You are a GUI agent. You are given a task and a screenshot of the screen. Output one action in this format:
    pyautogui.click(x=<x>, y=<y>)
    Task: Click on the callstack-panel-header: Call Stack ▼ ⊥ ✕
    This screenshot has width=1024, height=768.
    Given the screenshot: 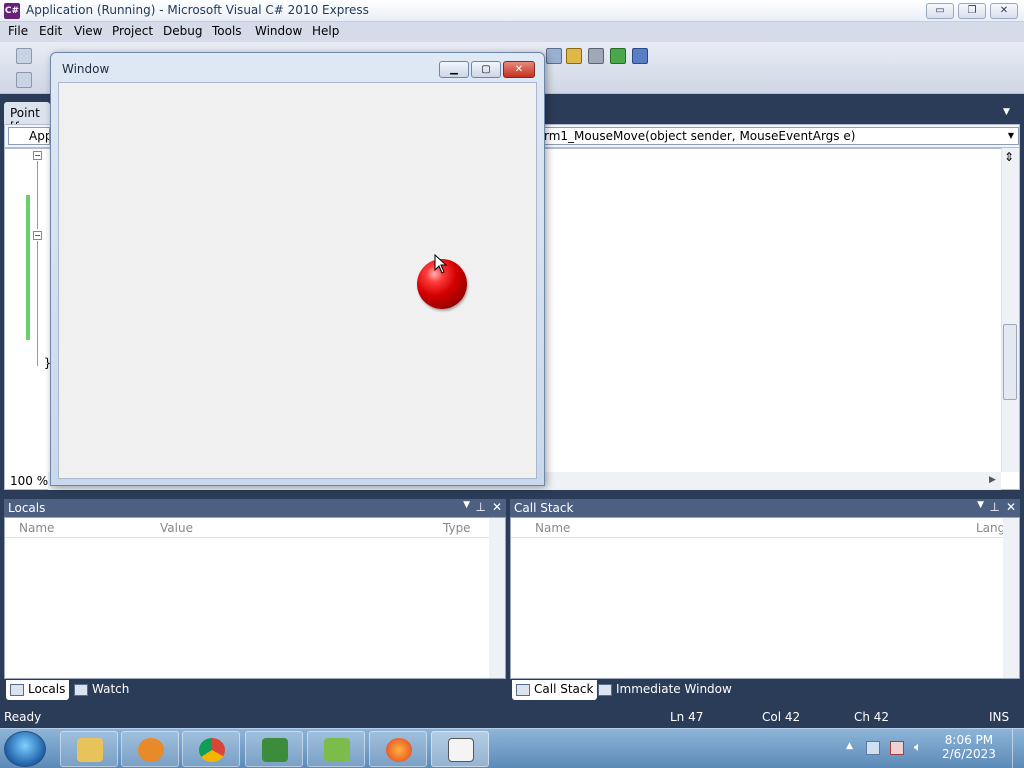 What is the action you would take?
    pyautogui.click(x=765, y=508)
    